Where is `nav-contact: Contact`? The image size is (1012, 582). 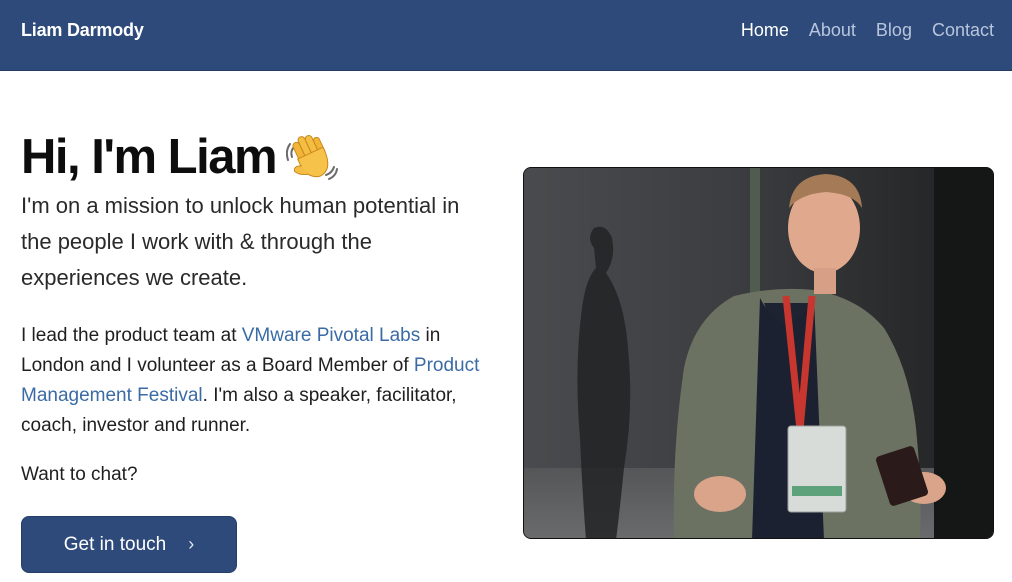 nav-contact: Contact is located at coordinates (963, 30).